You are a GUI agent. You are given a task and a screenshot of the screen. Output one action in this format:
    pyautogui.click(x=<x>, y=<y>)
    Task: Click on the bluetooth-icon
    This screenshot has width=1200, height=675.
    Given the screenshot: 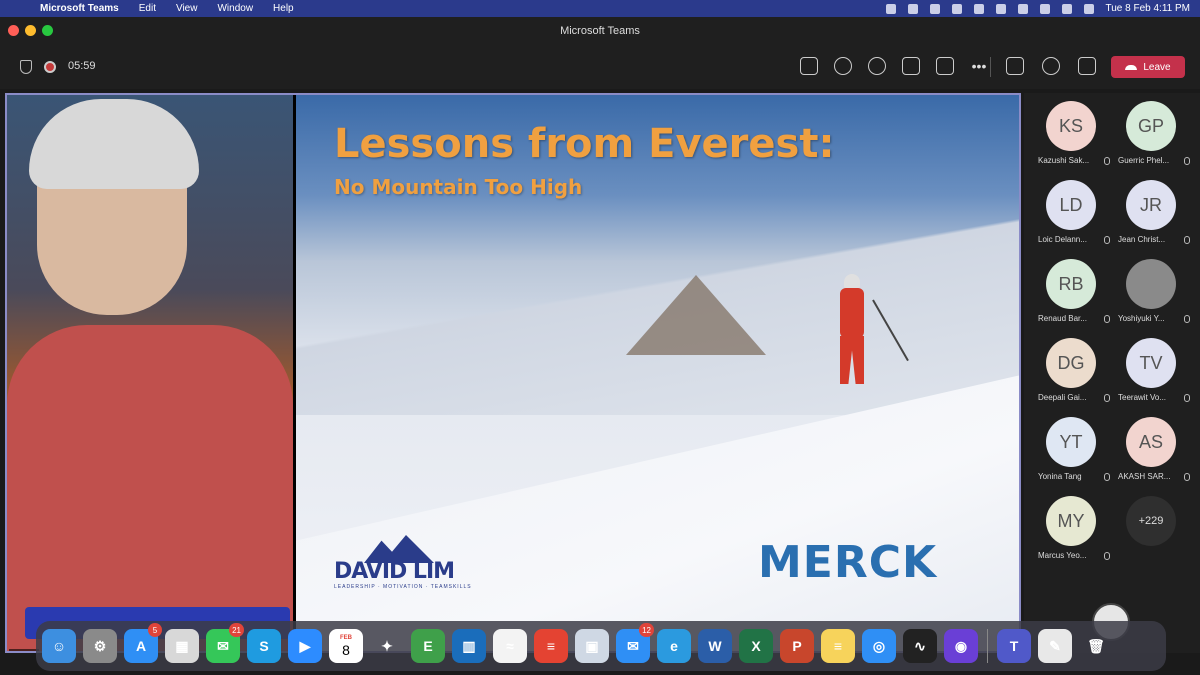 What is the action you would take?
    pyautogui.click(x=1000, y=8)
    